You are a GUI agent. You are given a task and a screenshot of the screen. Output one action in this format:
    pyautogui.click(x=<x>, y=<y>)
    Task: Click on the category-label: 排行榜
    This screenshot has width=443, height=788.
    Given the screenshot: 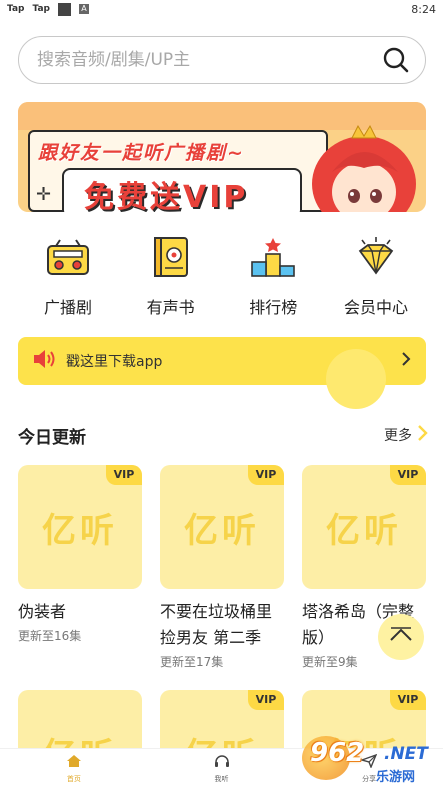 What is the action you would take?
    pyautogui.click(x=273, y=307)
    